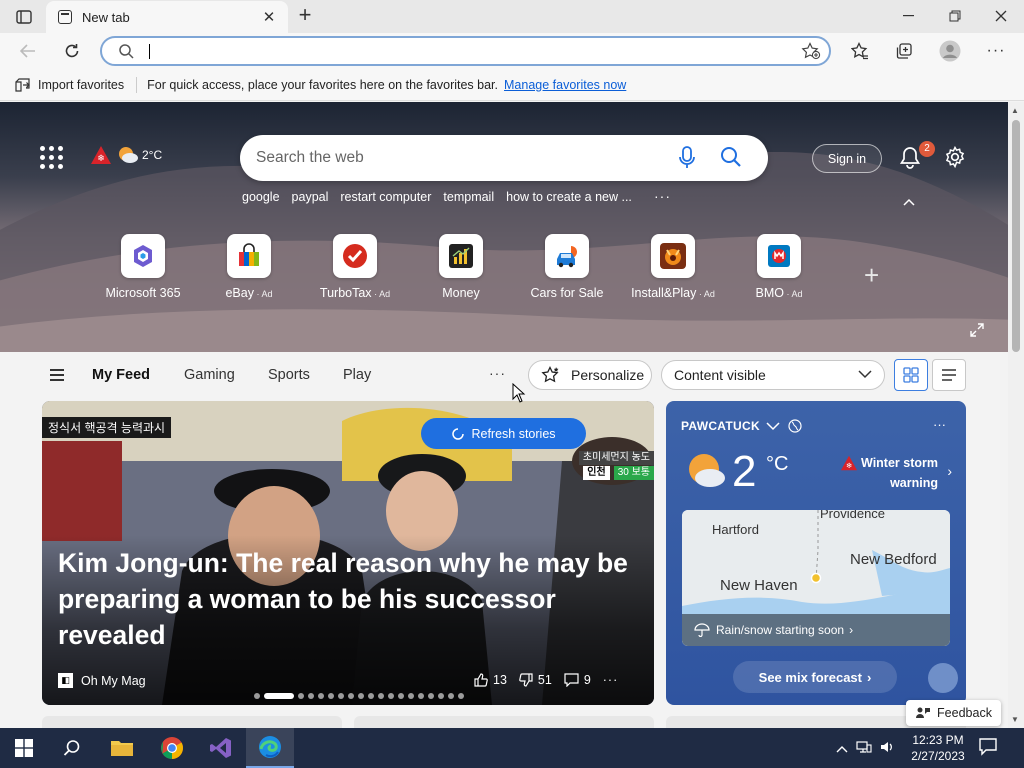 This screenshot has width=1024, height=768. What do you see at coordinates (72, 51) in the screenshot?
I see `refresh-button` at bounding box center [72, 51].